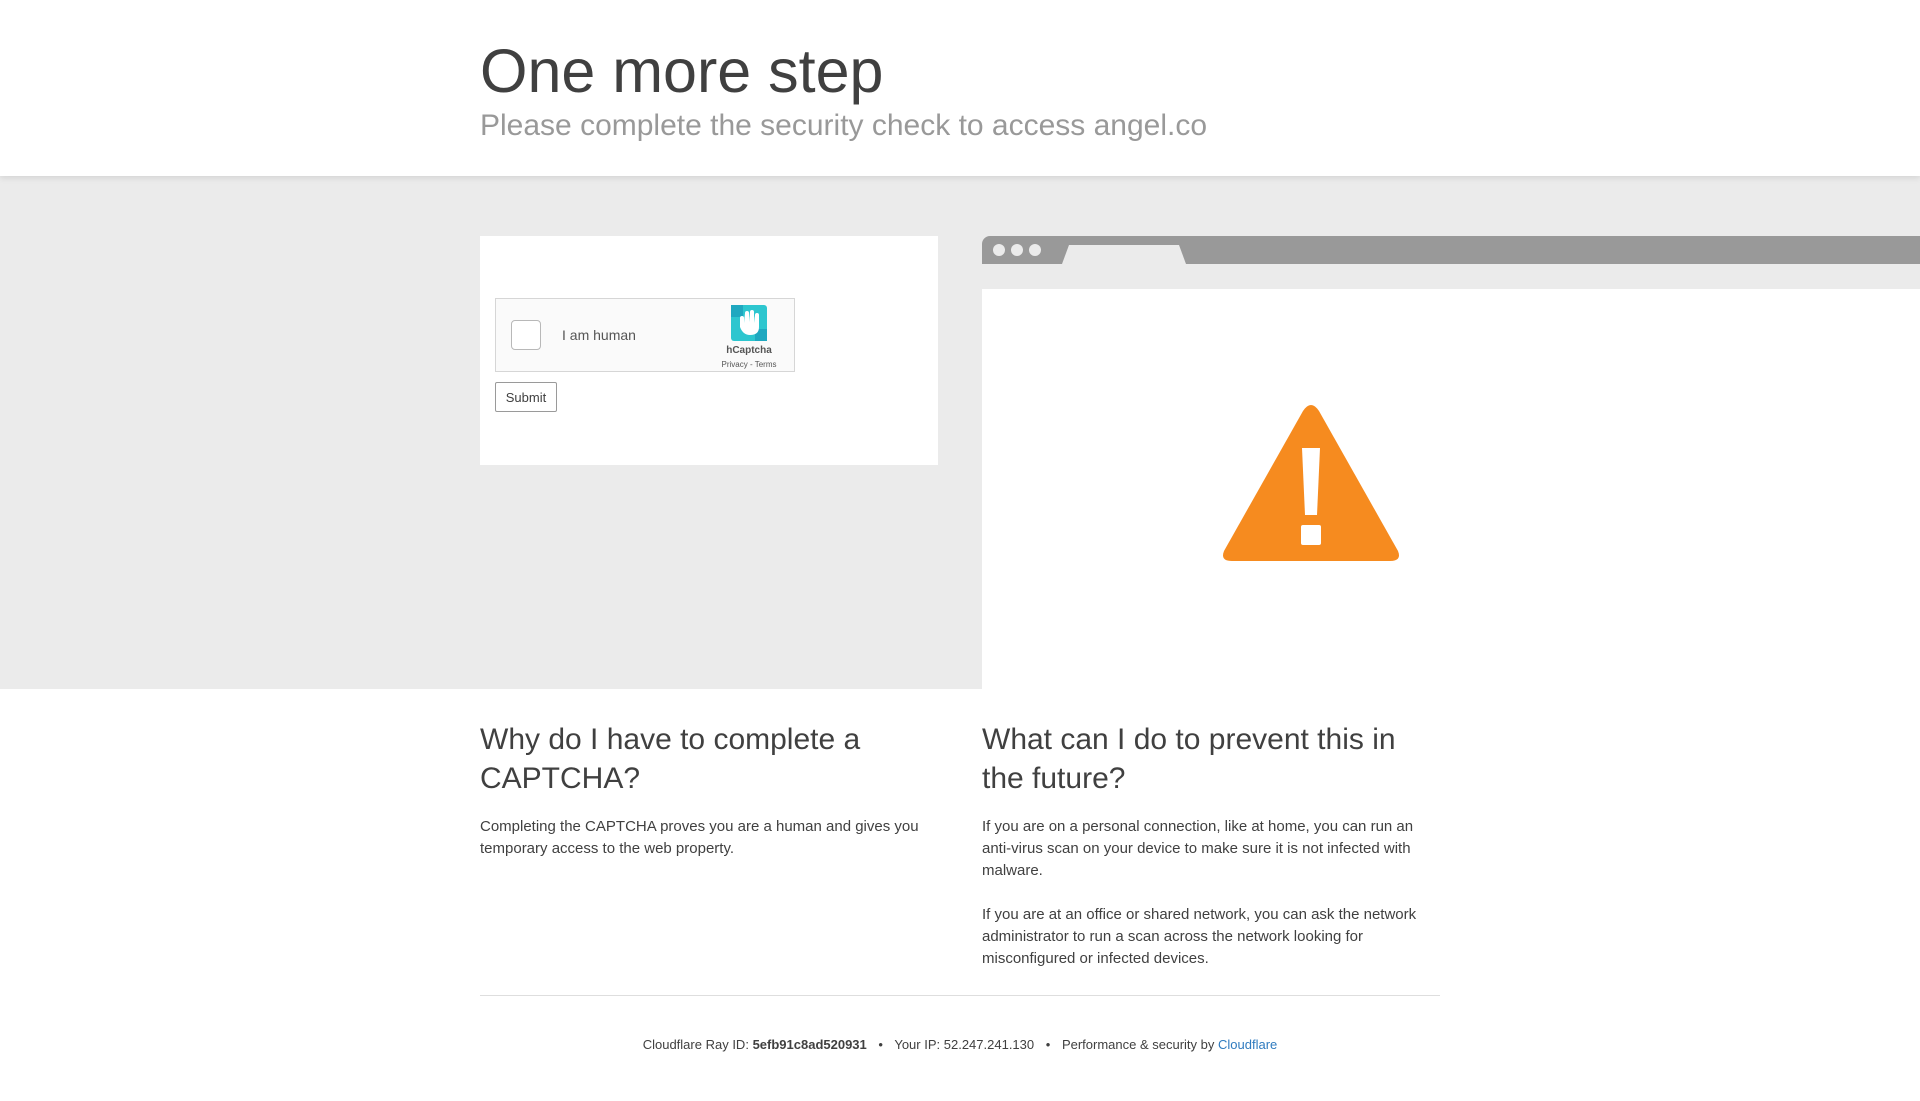 The height and width of the screenshot is (1101, 1920). Describe the element at coordinates (1138, 1044) in the screenshot. I see `performance-label: Performance & security by` at that location.